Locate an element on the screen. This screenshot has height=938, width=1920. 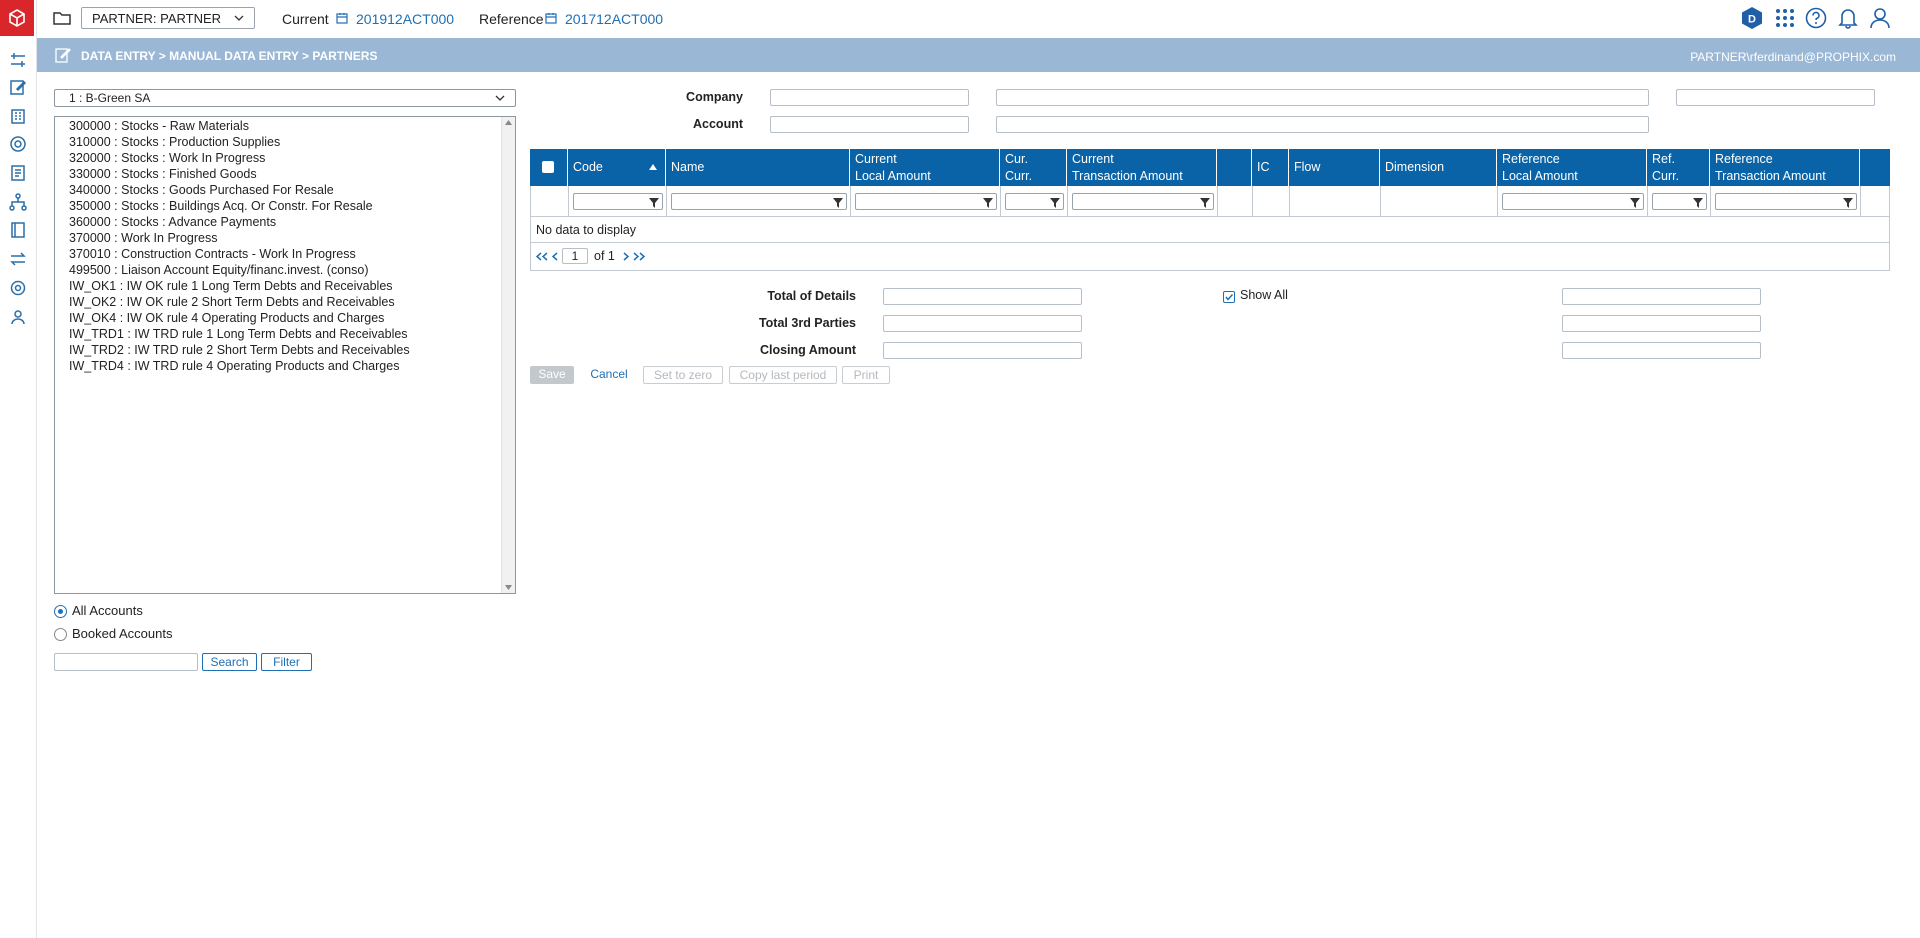
print-button: Print is located at coordinates (866, 375).